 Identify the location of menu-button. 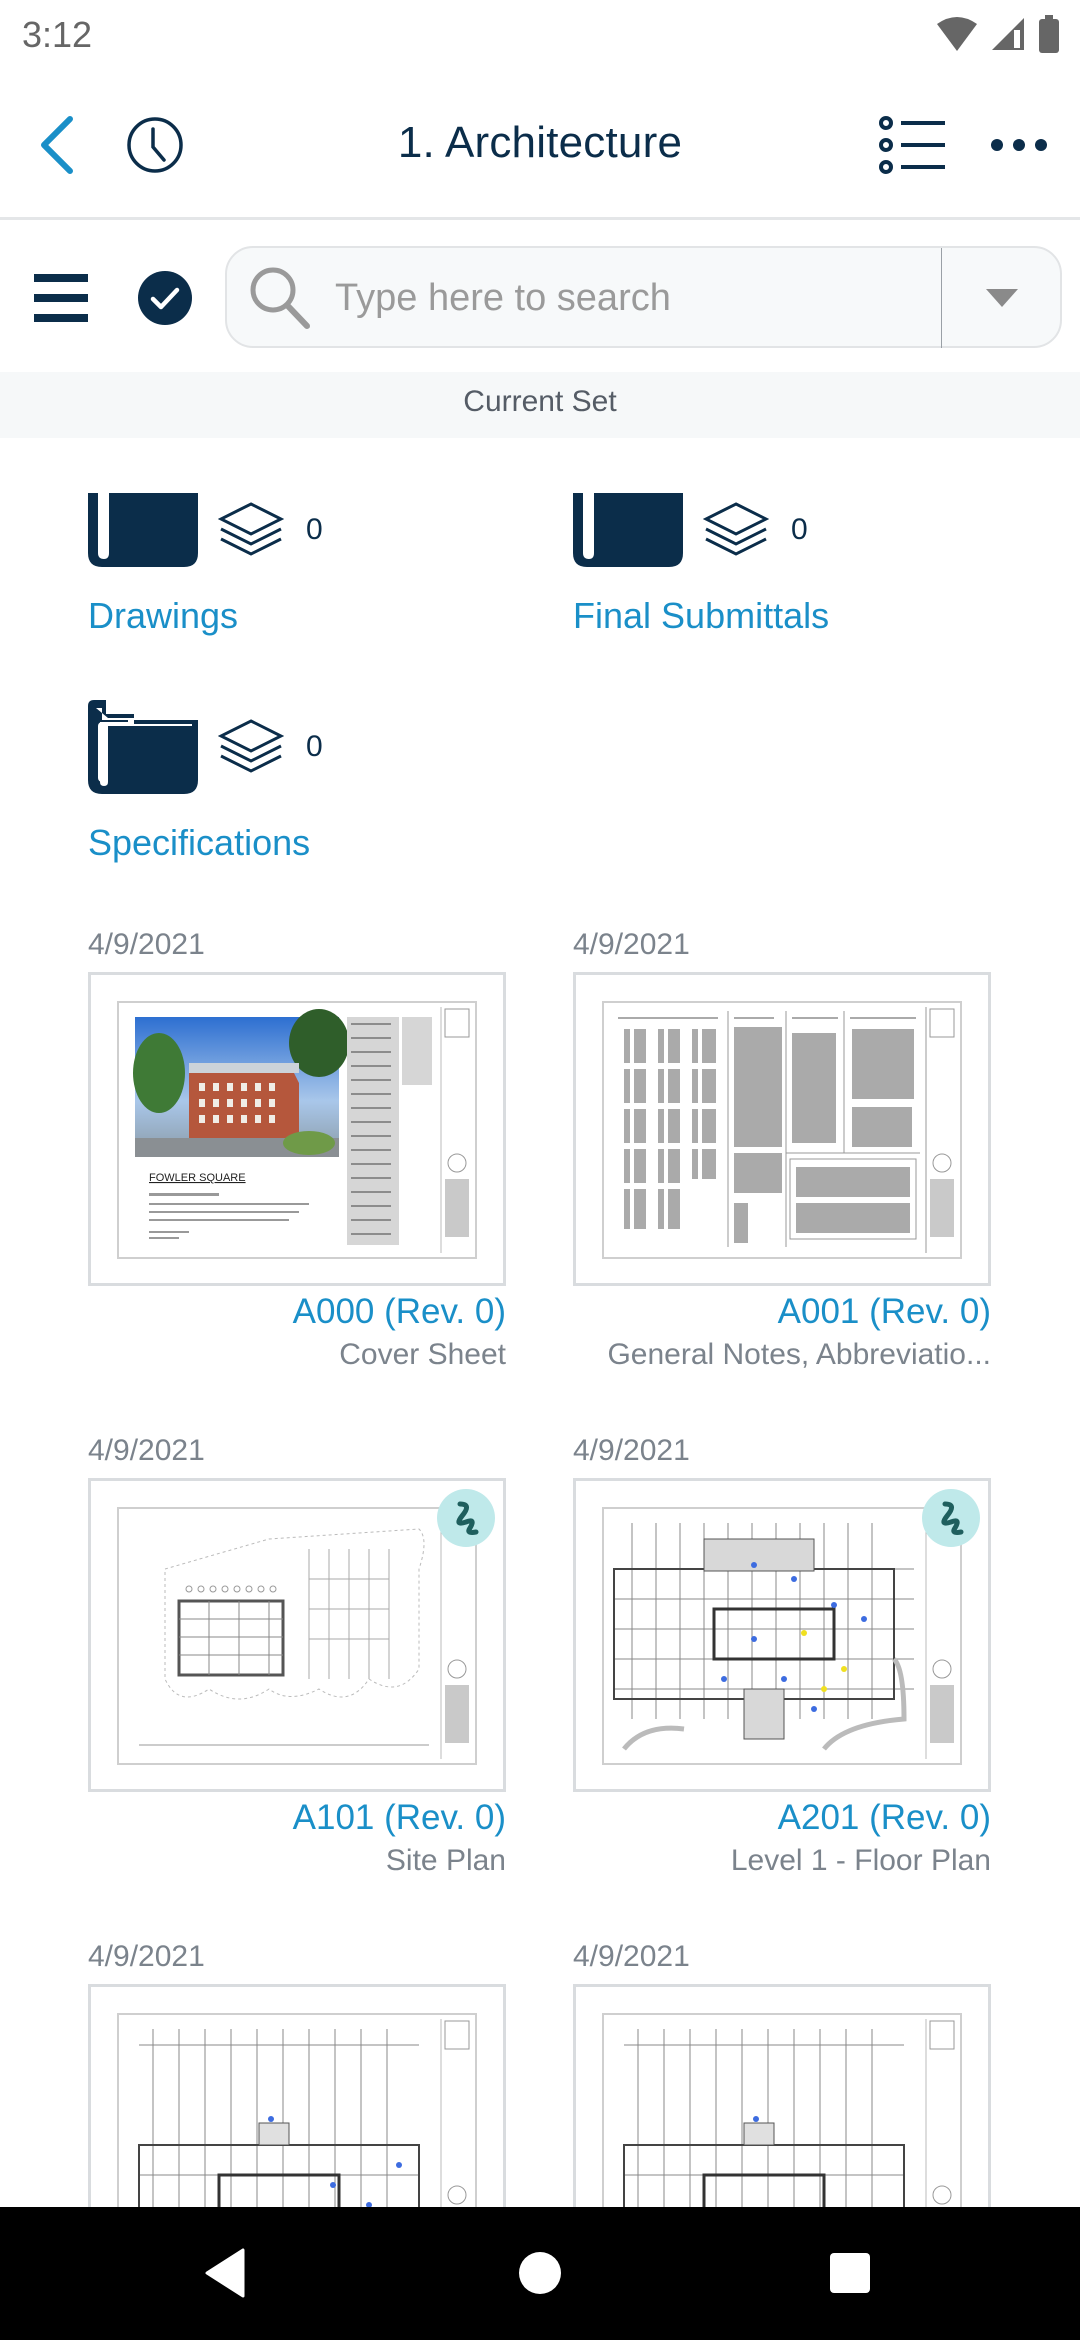
(62, 298).